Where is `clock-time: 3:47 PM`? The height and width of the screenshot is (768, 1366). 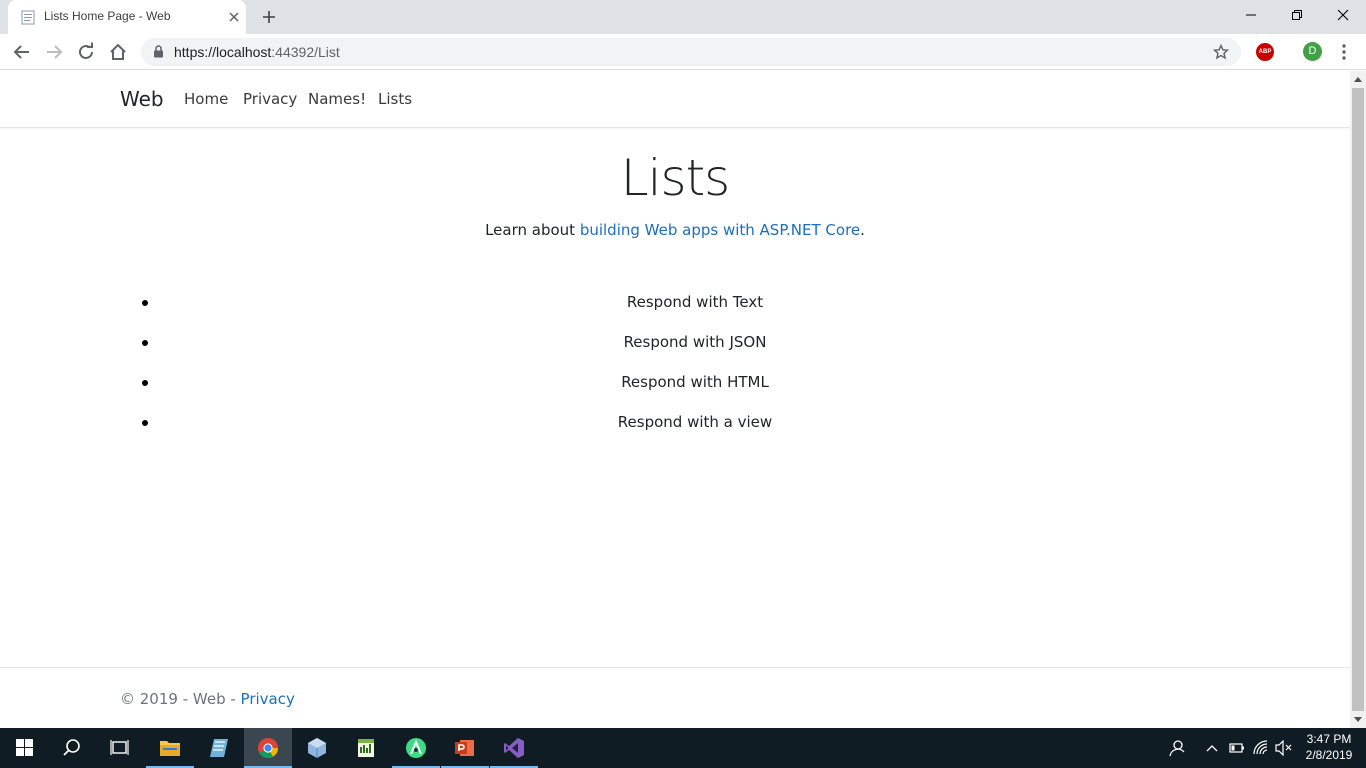 clock-time: 3:47 PM is located at coordinates (1329, 739).